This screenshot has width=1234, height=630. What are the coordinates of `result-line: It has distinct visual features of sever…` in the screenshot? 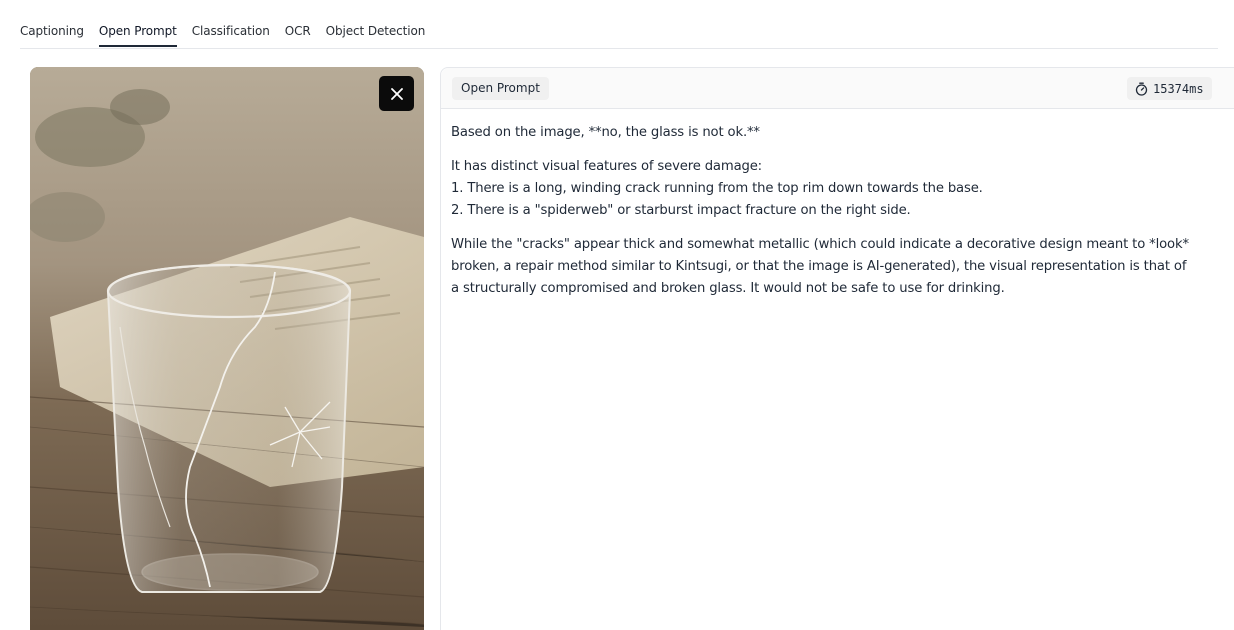 It's located at (606, 166).